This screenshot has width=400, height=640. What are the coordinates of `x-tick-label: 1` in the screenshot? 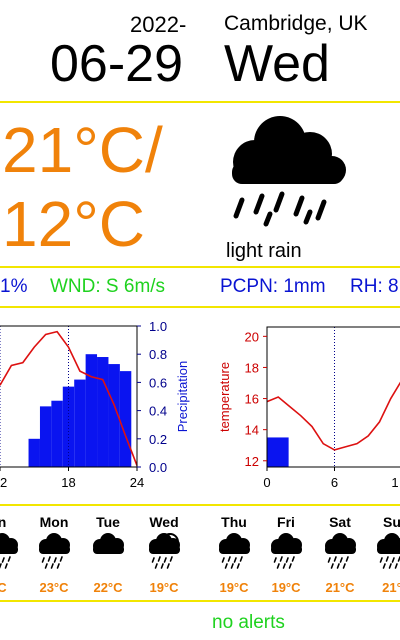 It's located at (394, 482).